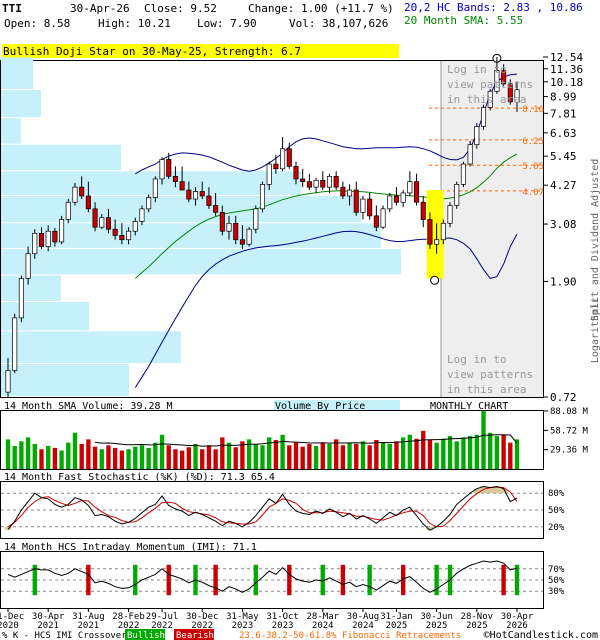 The width and height of the screenshot is (600, 640). What do you see at coordinates (541, 635) in the screenshot?
I see `copyright: ©HotCandlestick.com` at bounding box center [541, 635].